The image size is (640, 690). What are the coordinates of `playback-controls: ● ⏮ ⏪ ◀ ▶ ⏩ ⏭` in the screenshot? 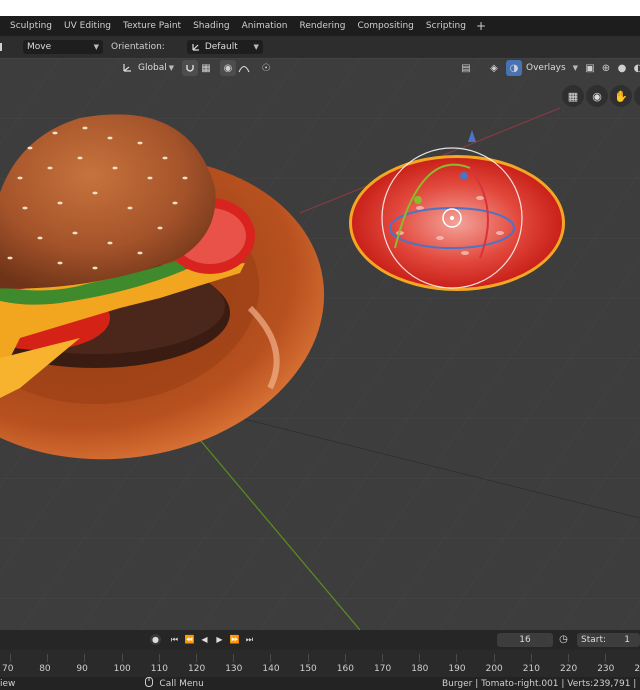 It's located at (202, 639).